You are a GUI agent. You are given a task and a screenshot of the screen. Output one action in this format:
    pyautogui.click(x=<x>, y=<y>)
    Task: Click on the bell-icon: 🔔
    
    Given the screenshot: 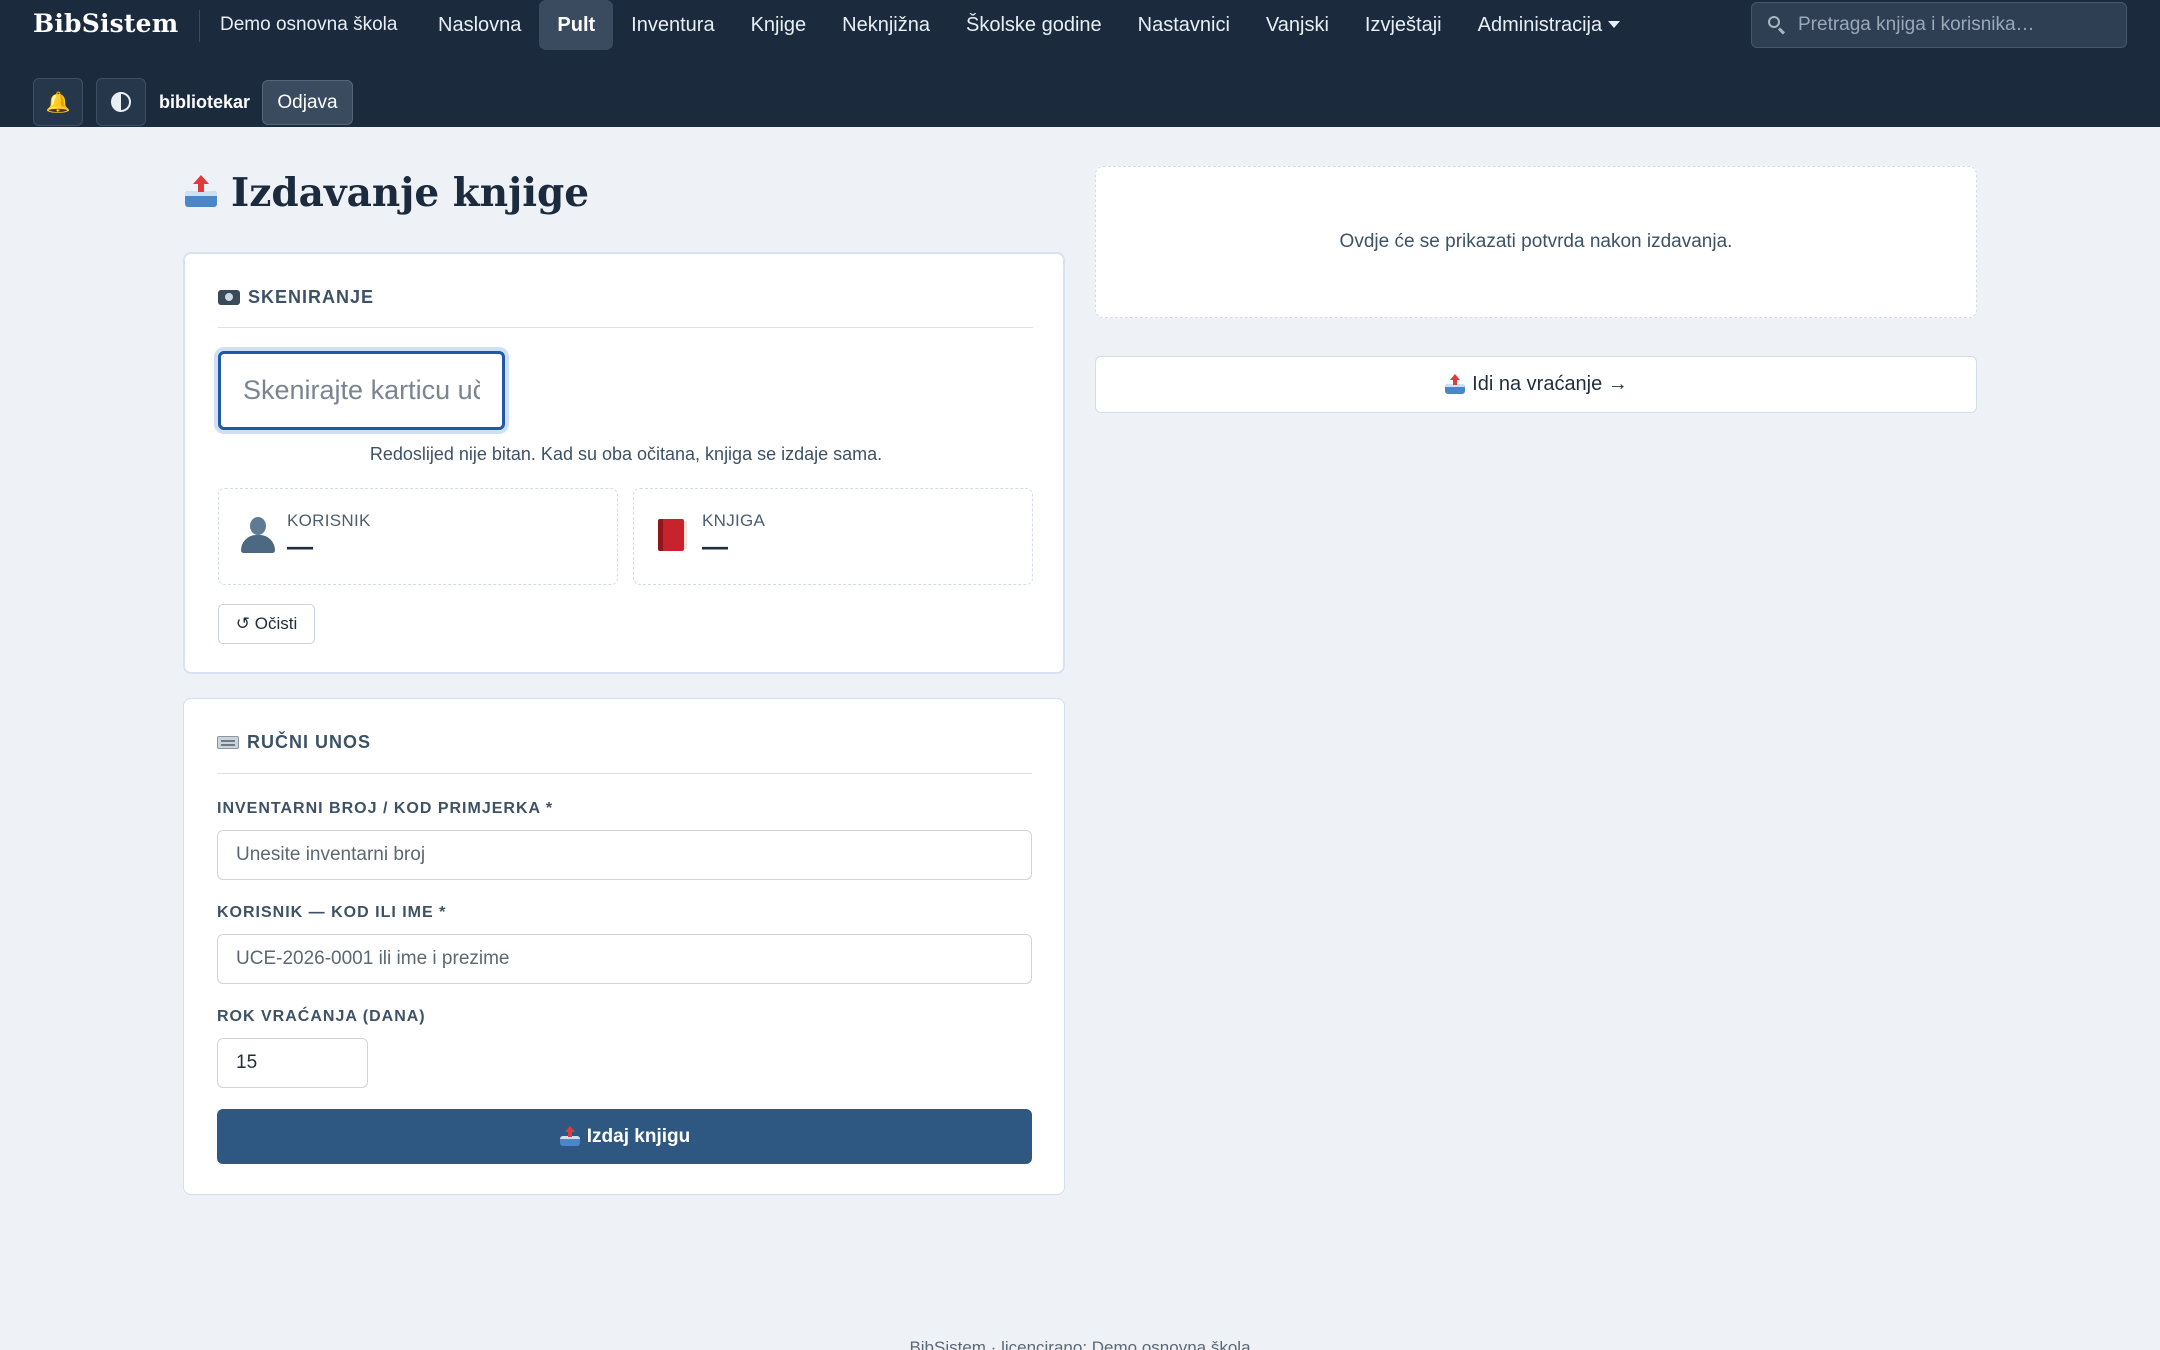 What is the action you would take?
    pyautogui.click(x=58, y=102)
    